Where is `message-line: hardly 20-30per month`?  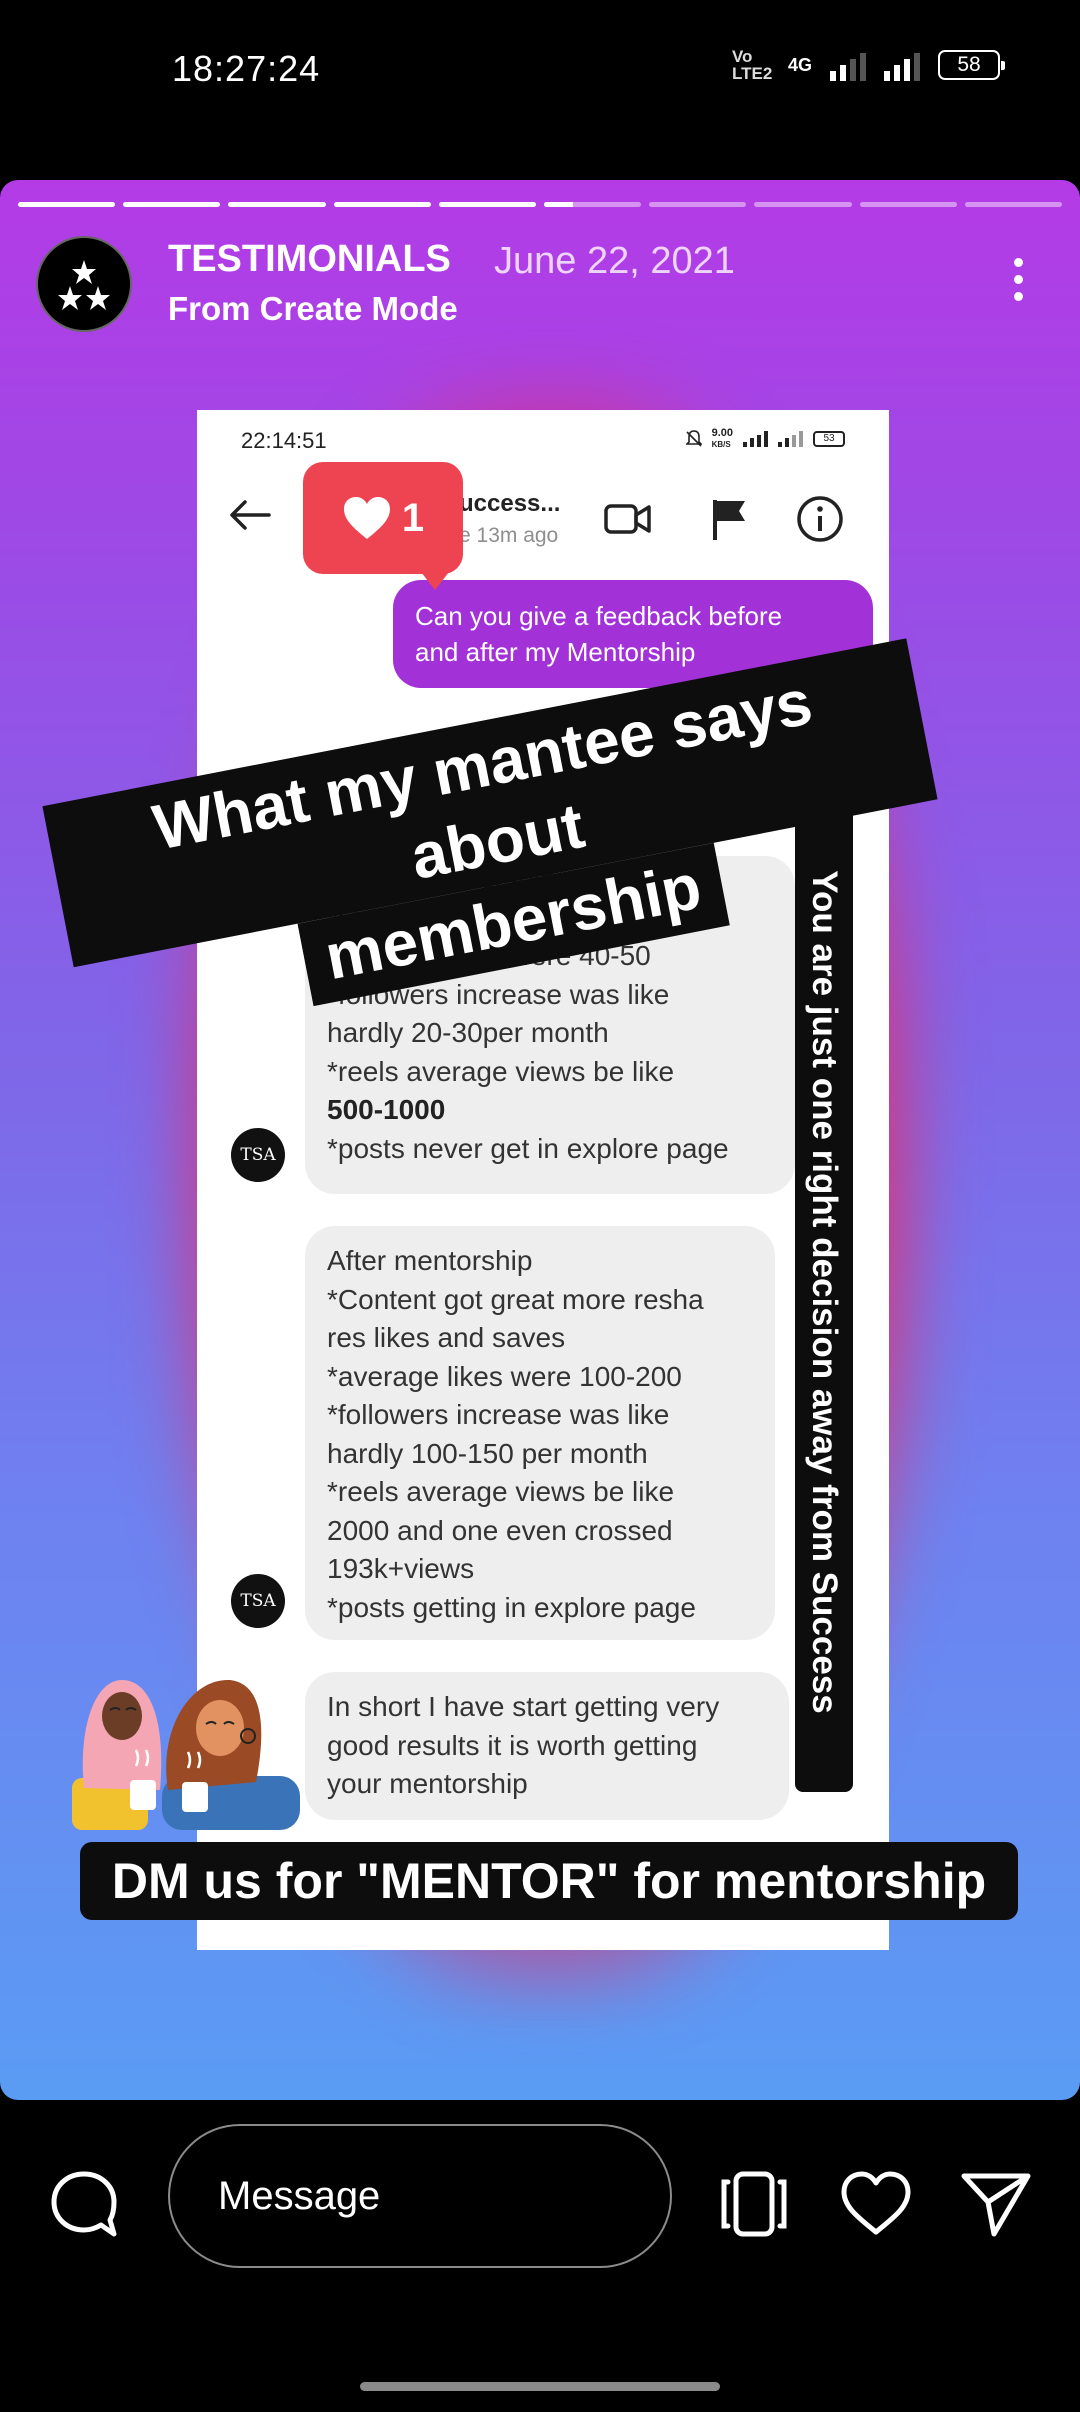
message-line: hardly 20-30per month is located at coordinates (468, 1032).